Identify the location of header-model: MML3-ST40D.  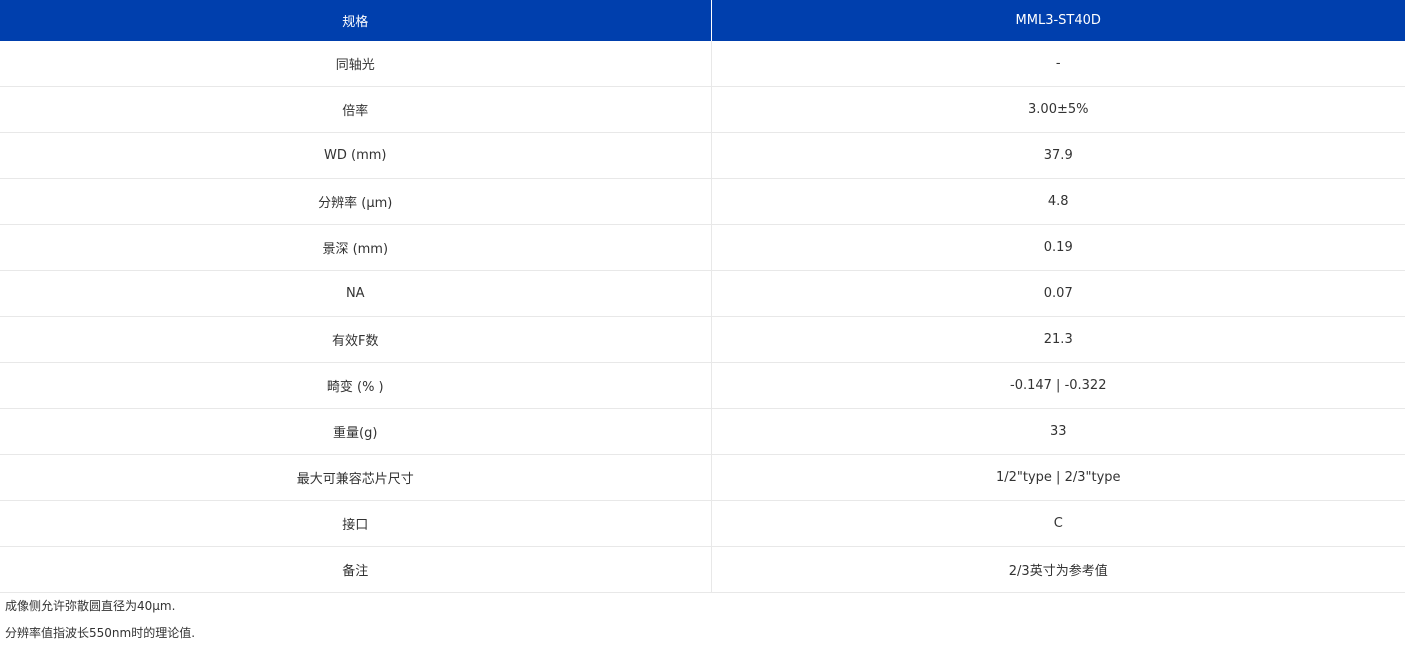
(1058, 20).